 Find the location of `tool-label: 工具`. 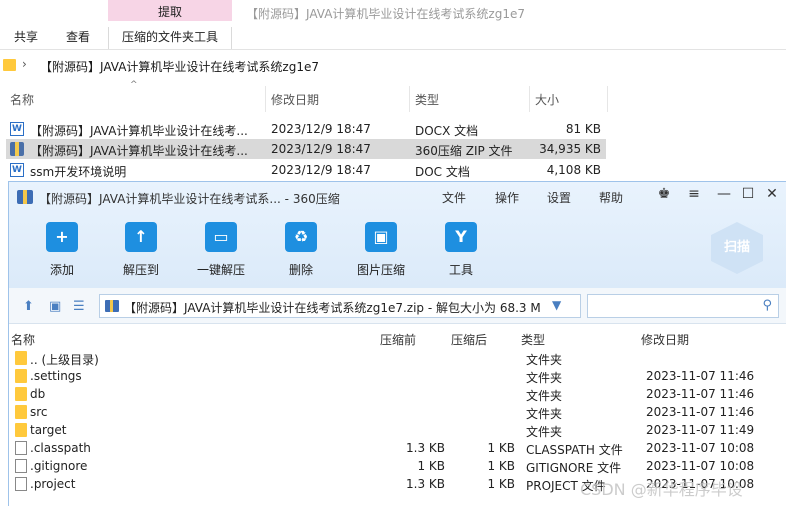

tool-label: 工具 is located at coordinates (460, 270).